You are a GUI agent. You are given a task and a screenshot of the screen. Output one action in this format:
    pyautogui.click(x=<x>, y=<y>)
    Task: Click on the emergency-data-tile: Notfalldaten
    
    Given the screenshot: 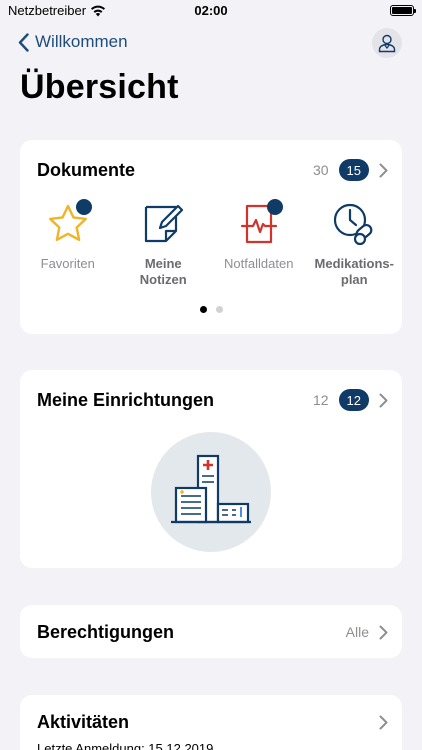 What is the action you would take?
    pyautogui.click(x=259, y=243)
    